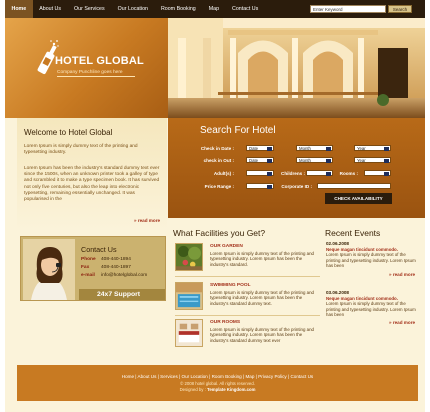 This screenshot has width=430, height=412. What do you see at coordinates (116, 259) in the screenshot?
I see `phone-value: 408-440-1894` at bounding box center [116, 259].